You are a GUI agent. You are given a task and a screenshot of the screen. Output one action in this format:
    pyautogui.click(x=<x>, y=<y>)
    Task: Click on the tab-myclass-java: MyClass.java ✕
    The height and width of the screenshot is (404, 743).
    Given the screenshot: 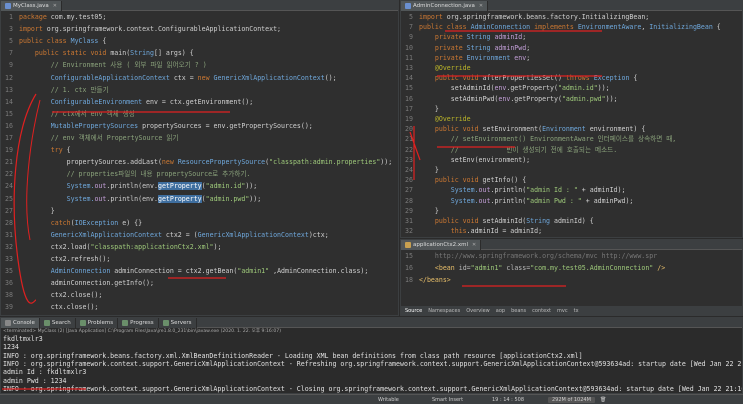 What is the action you would take?
    pyautogui.click(x=31, y=6)
    